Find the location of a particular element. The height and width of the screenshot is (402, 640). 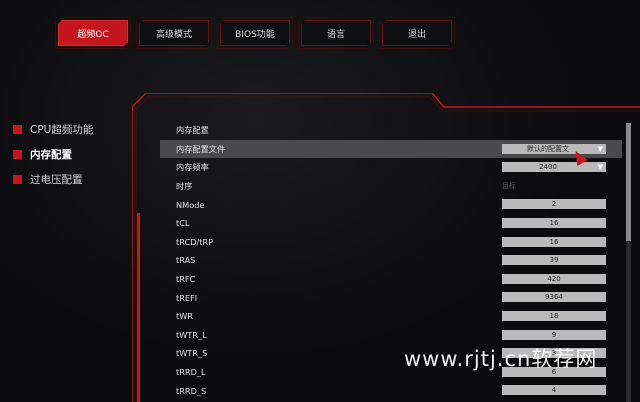

timing-label: tRFC is located at coordinates (186, 279).